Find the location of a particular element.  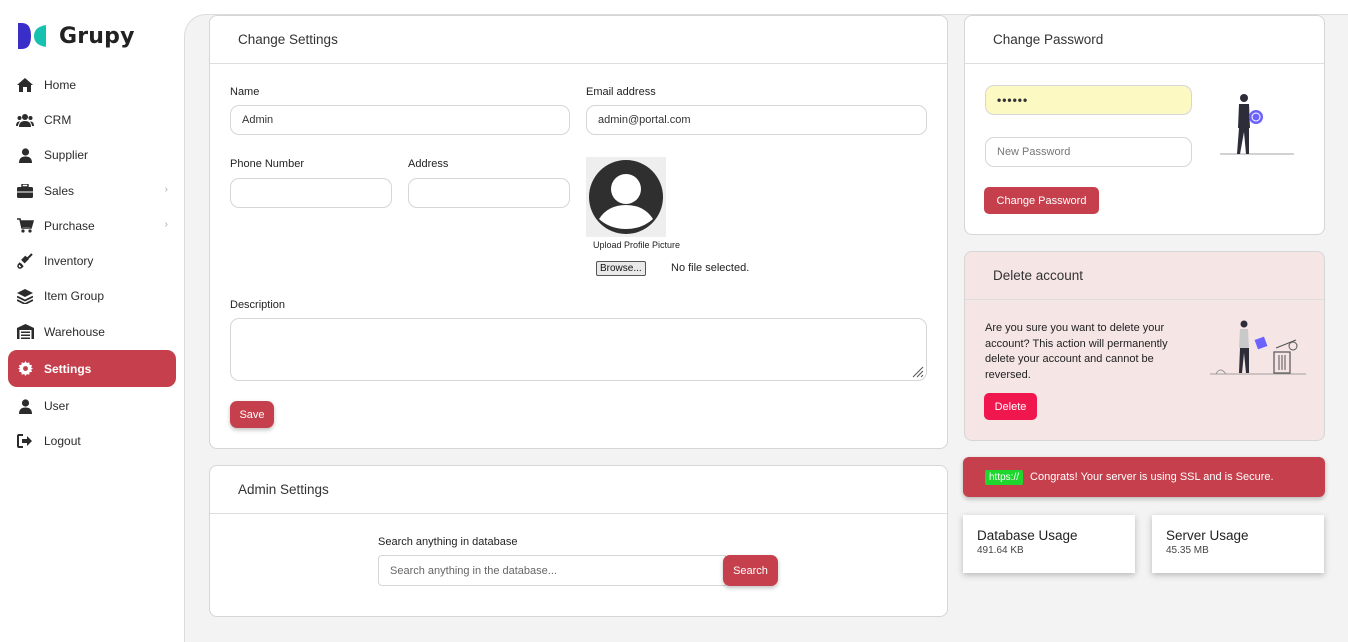

users-icon is located at coordinates (25, 120).